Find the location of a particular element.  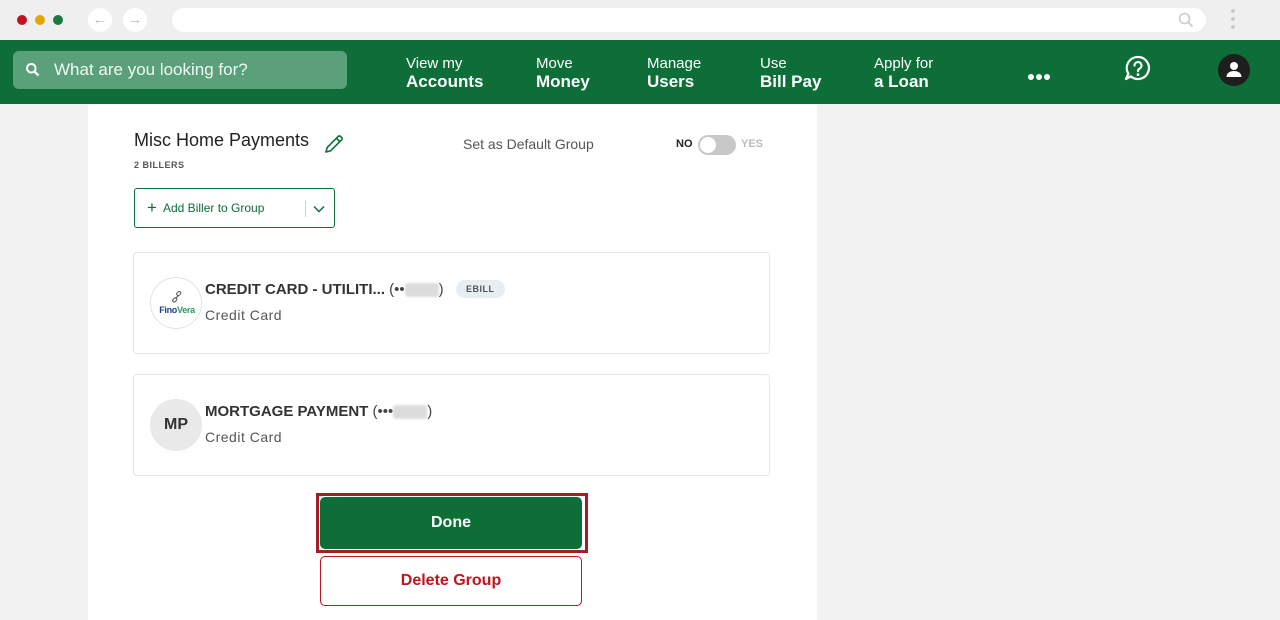

nav-view-accounts: View my Accounts is located at coordinates (444, 73).